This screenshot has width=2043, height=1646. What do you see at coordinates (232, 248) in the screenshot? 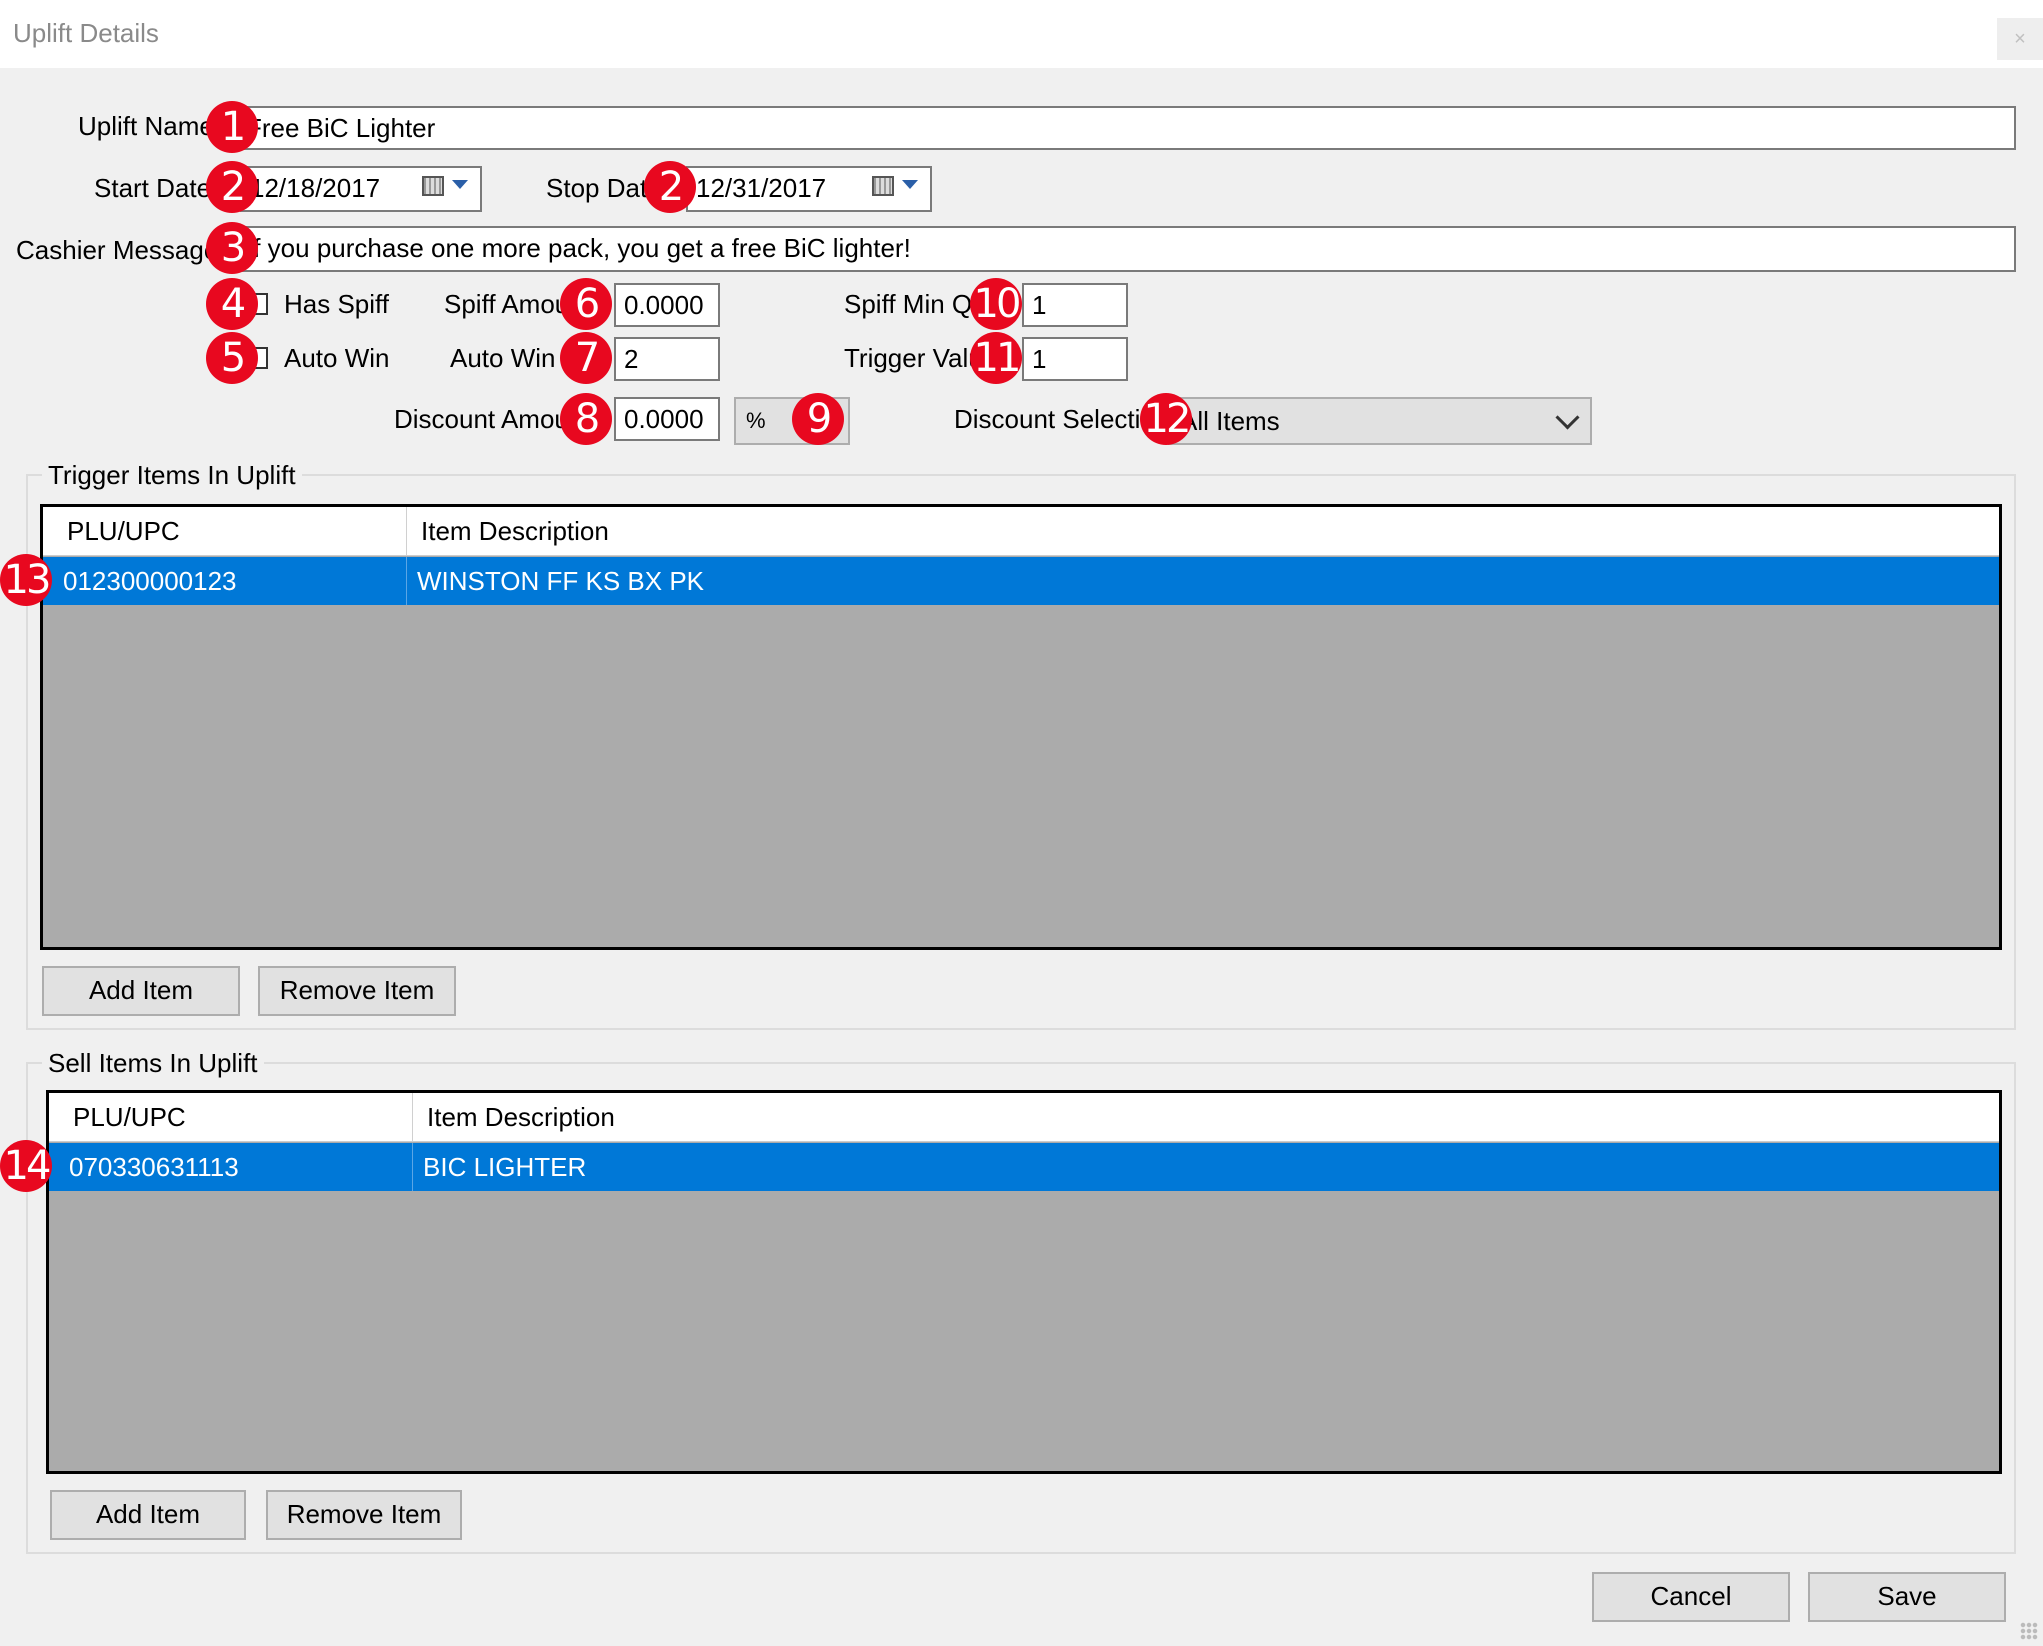
I see `annotation-badge-3: 3` at bounding box center [232, 248].